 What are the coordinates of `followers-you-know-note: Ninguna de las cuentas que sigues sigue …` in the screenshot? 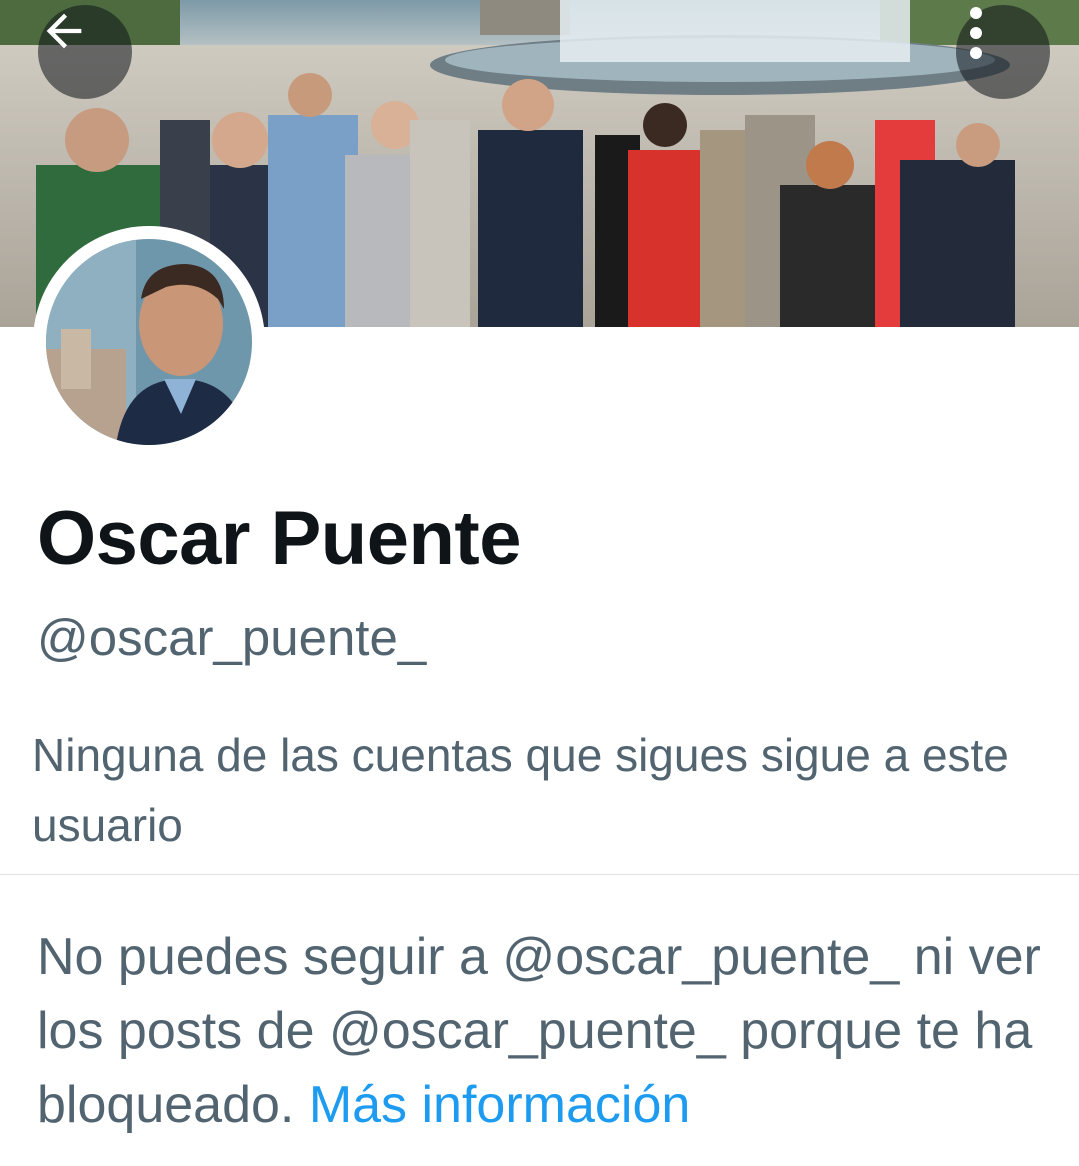 It's located at (520, 790).